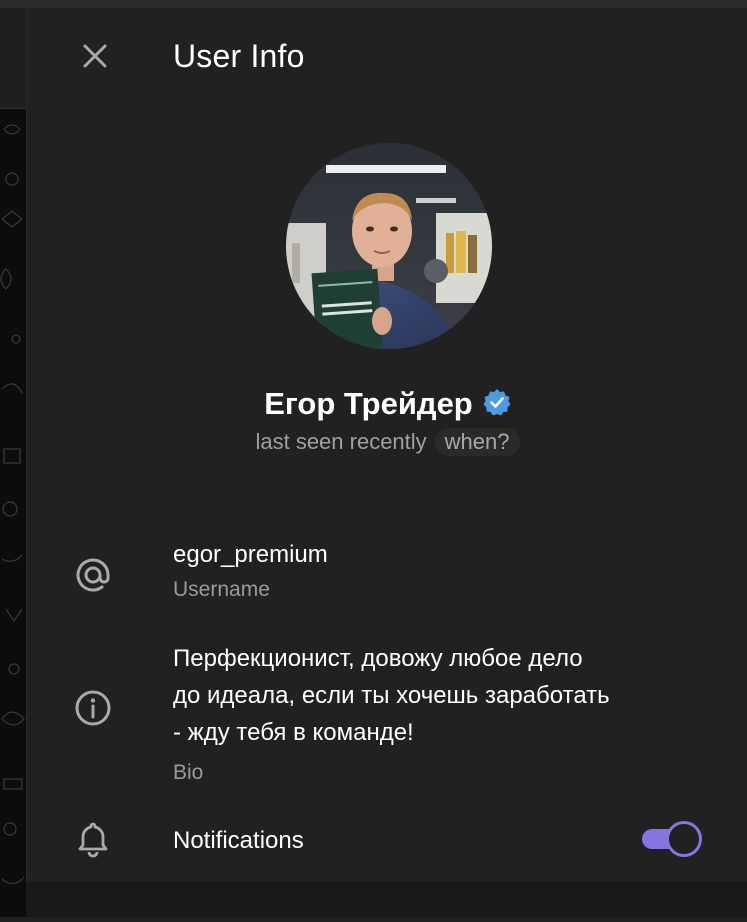  What do you see at coordinates (93, 708) in the screenshot?
I see `info-icon` at bounding box center [93, 708].